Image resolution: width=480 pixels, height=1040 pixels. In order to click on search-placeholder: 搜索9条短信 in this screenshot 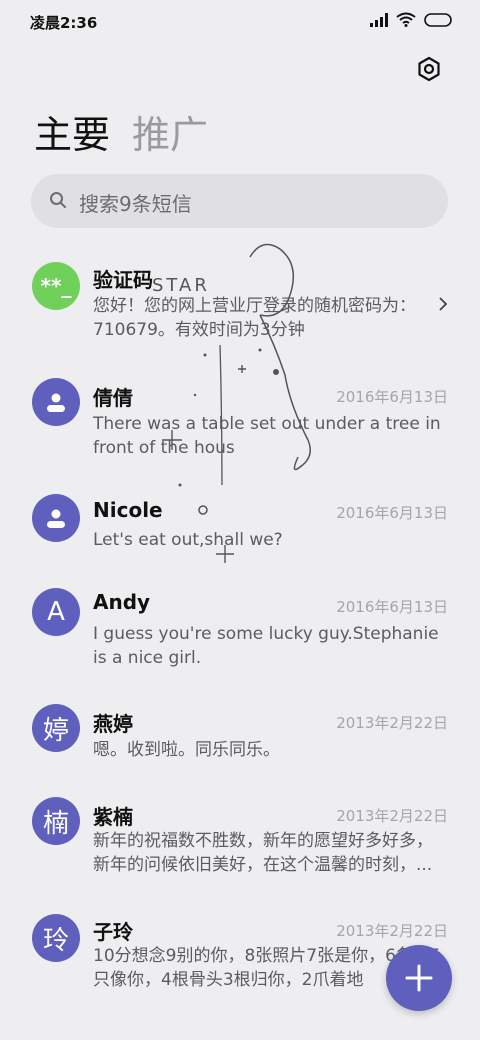, I will do `click(135, 204)`.